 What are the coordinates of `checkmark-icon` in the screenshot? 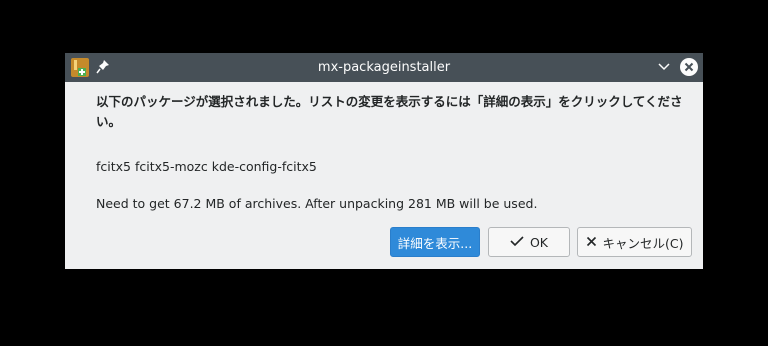 It's located at (517, 242).